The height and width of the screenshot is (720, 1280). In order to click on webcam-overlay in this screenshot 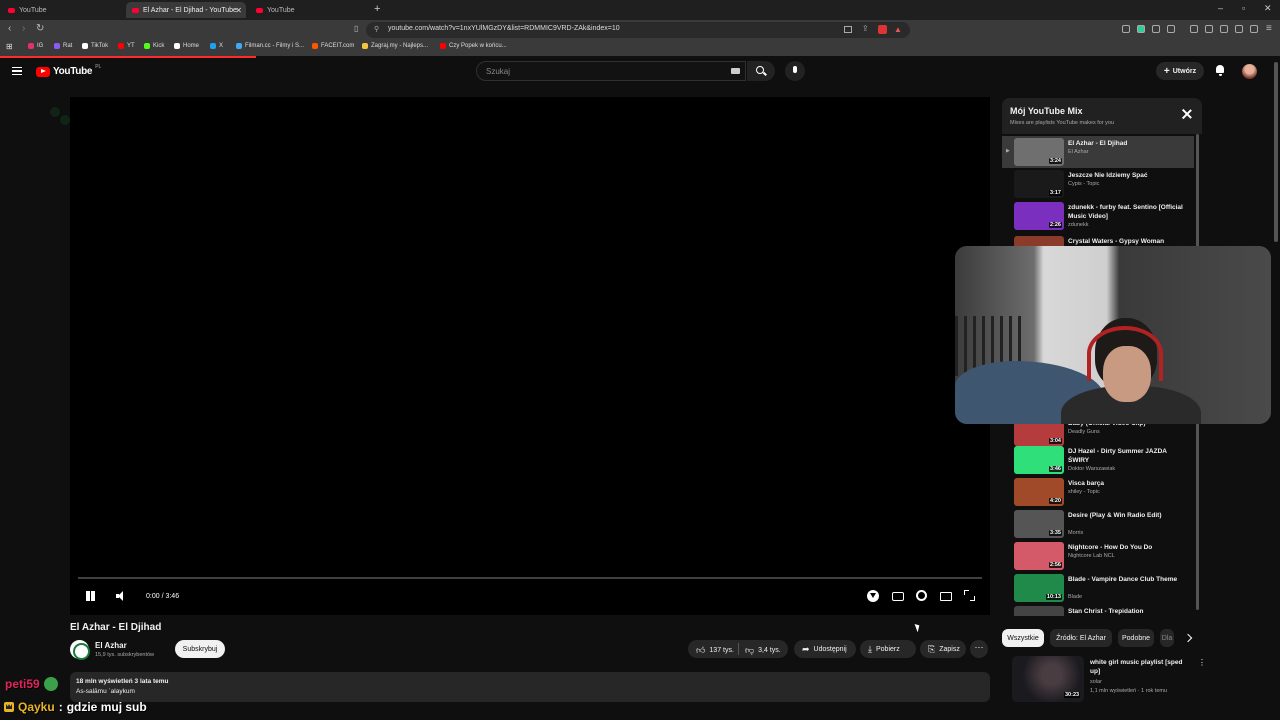, I will do `click(1113, 335)`.